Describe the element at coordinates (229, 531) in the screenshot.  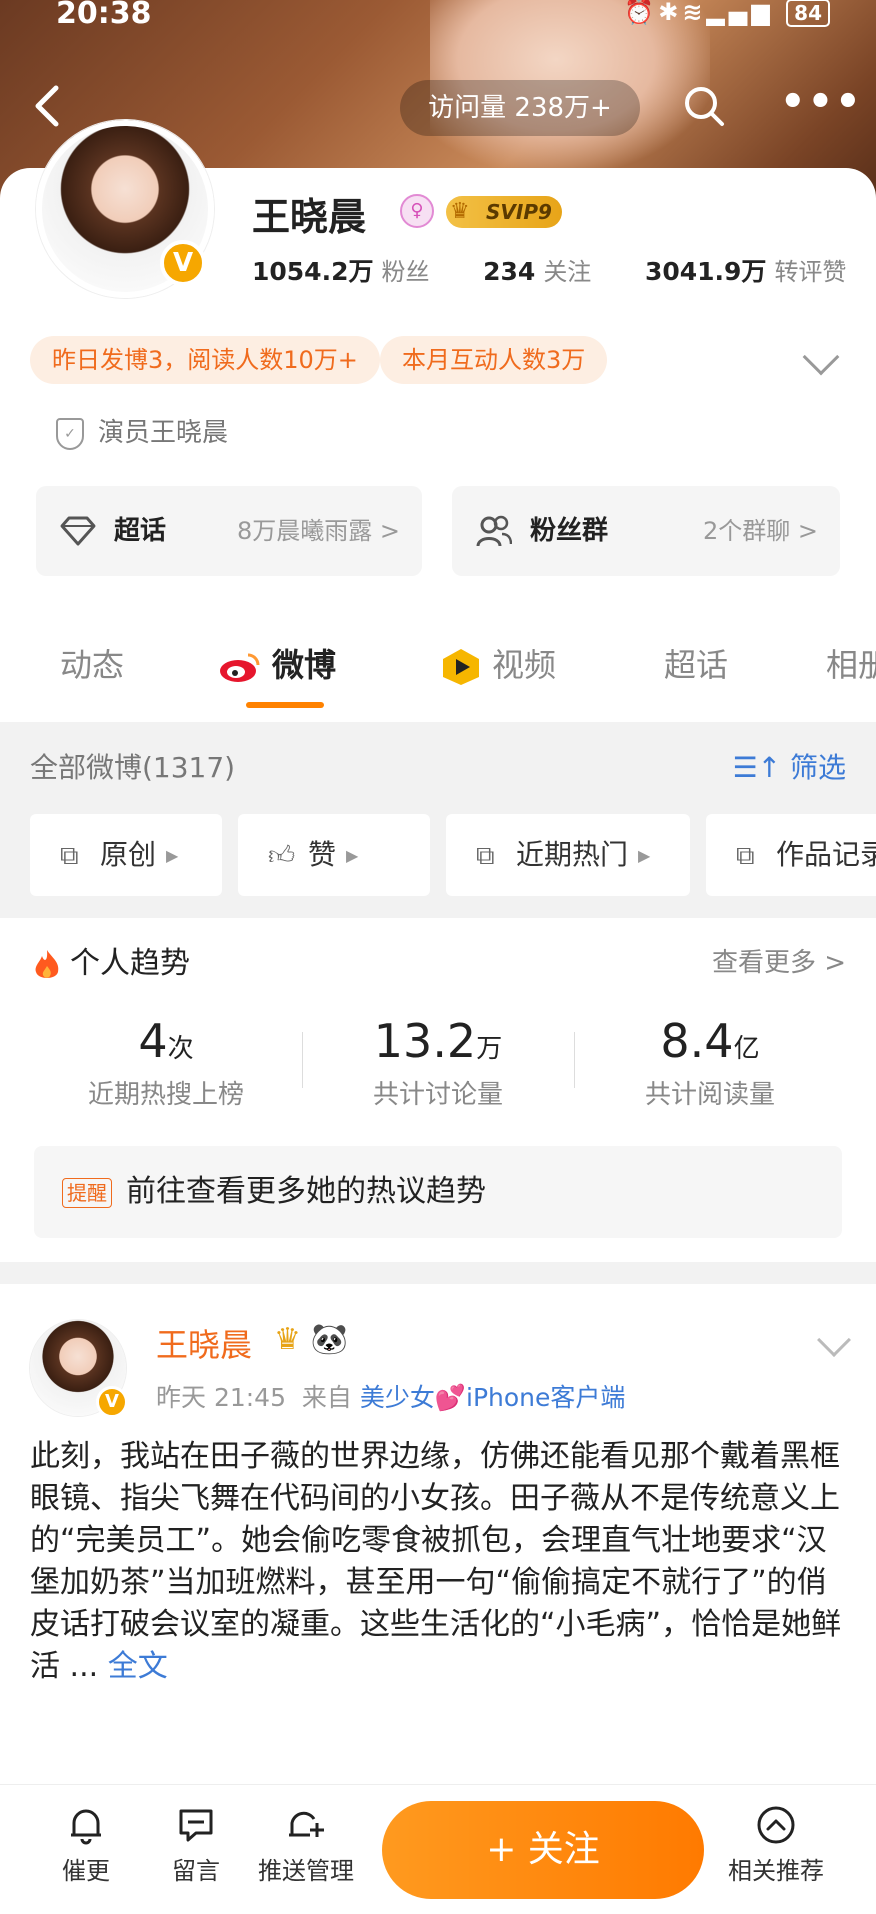
I see `supertopic-entry: 超话 8万晨曦雨露 >` at that location.